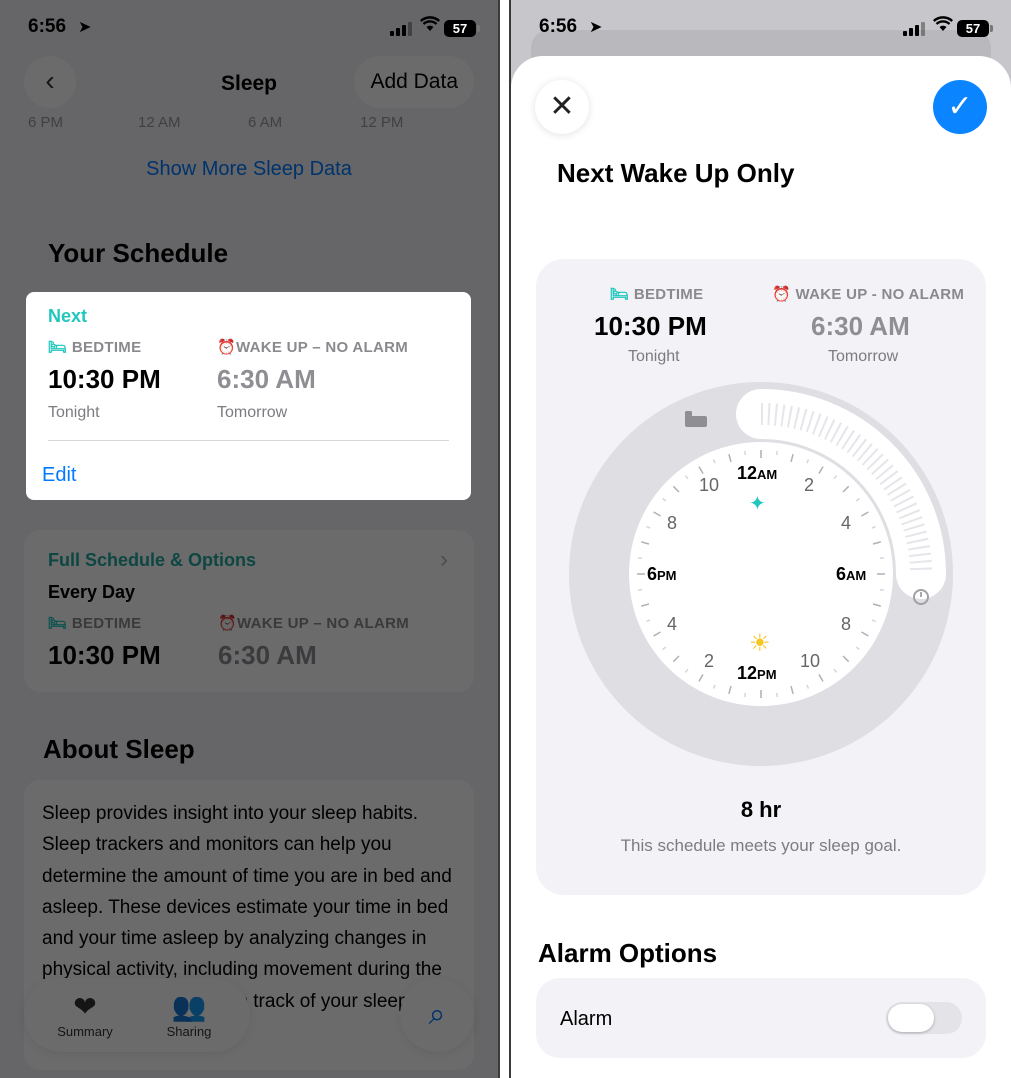 Image resolution: width=1011 pixels, height=1078 pixels. I want to click on axis-tick: 6 AM, so click(265, 122).